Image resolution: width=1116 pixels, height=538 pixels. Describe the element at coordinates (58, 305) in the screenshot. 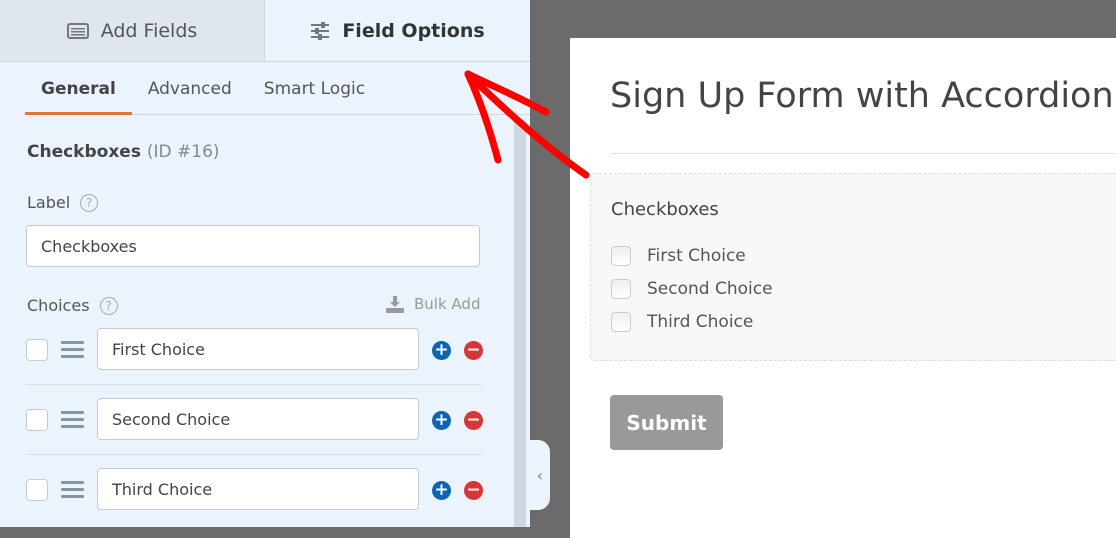

I see `choices-text: Choices` at that location.